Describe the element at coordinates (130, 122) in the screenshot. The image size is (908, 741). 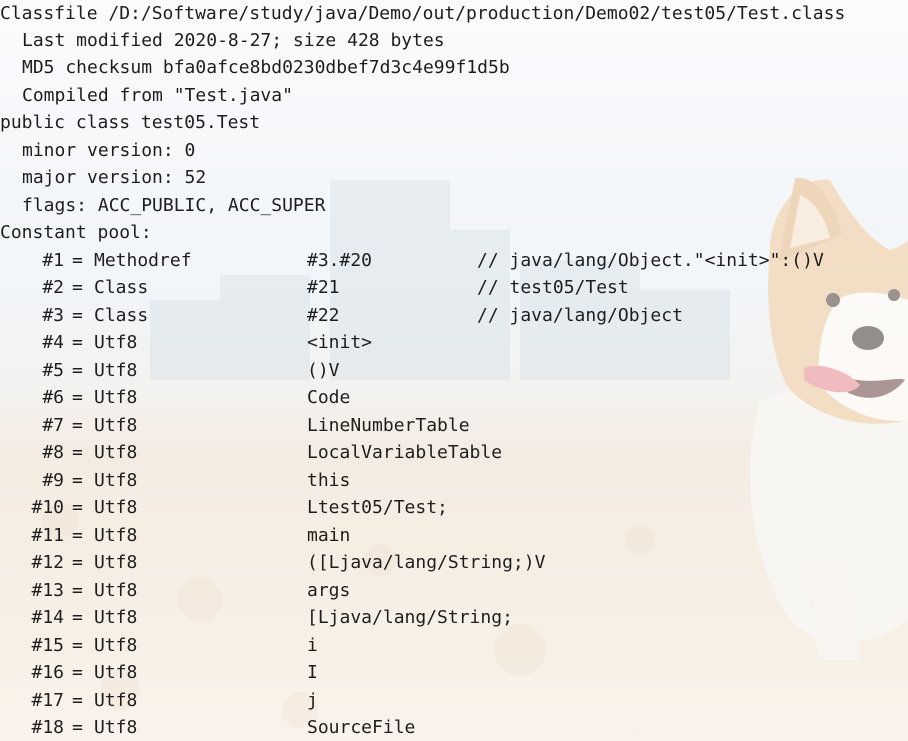
I see `class-declaration: public class test05.Test` at that location.